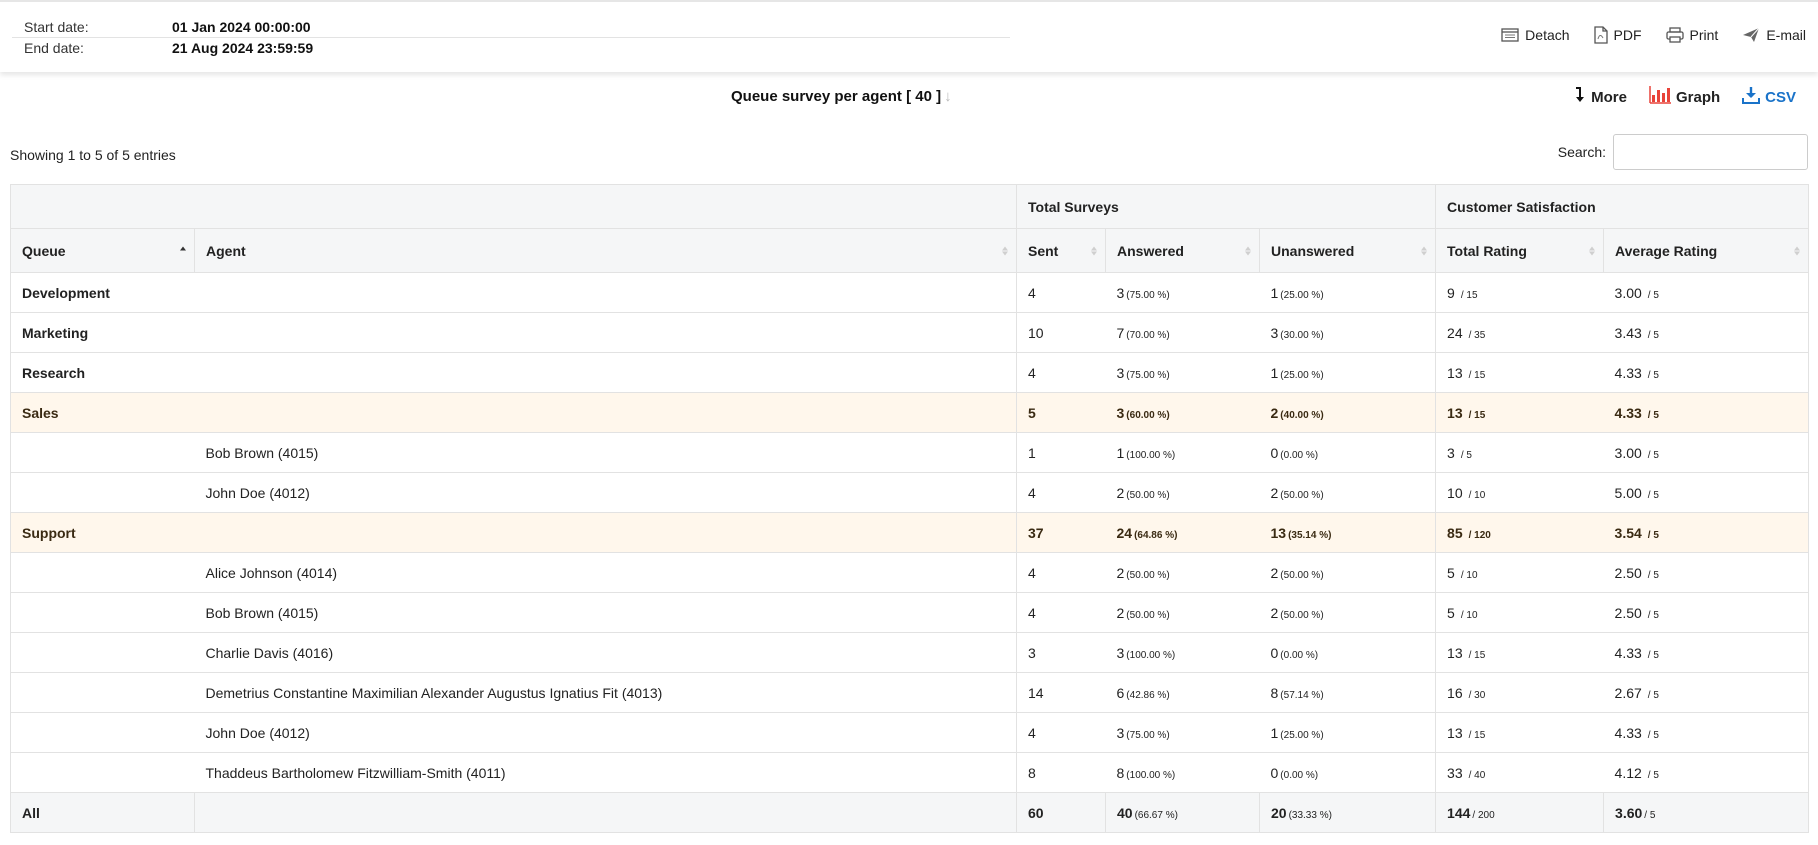  Describe the element at coordinates (1094, 250) in the screenshot. I see `sort-icon` at that location.